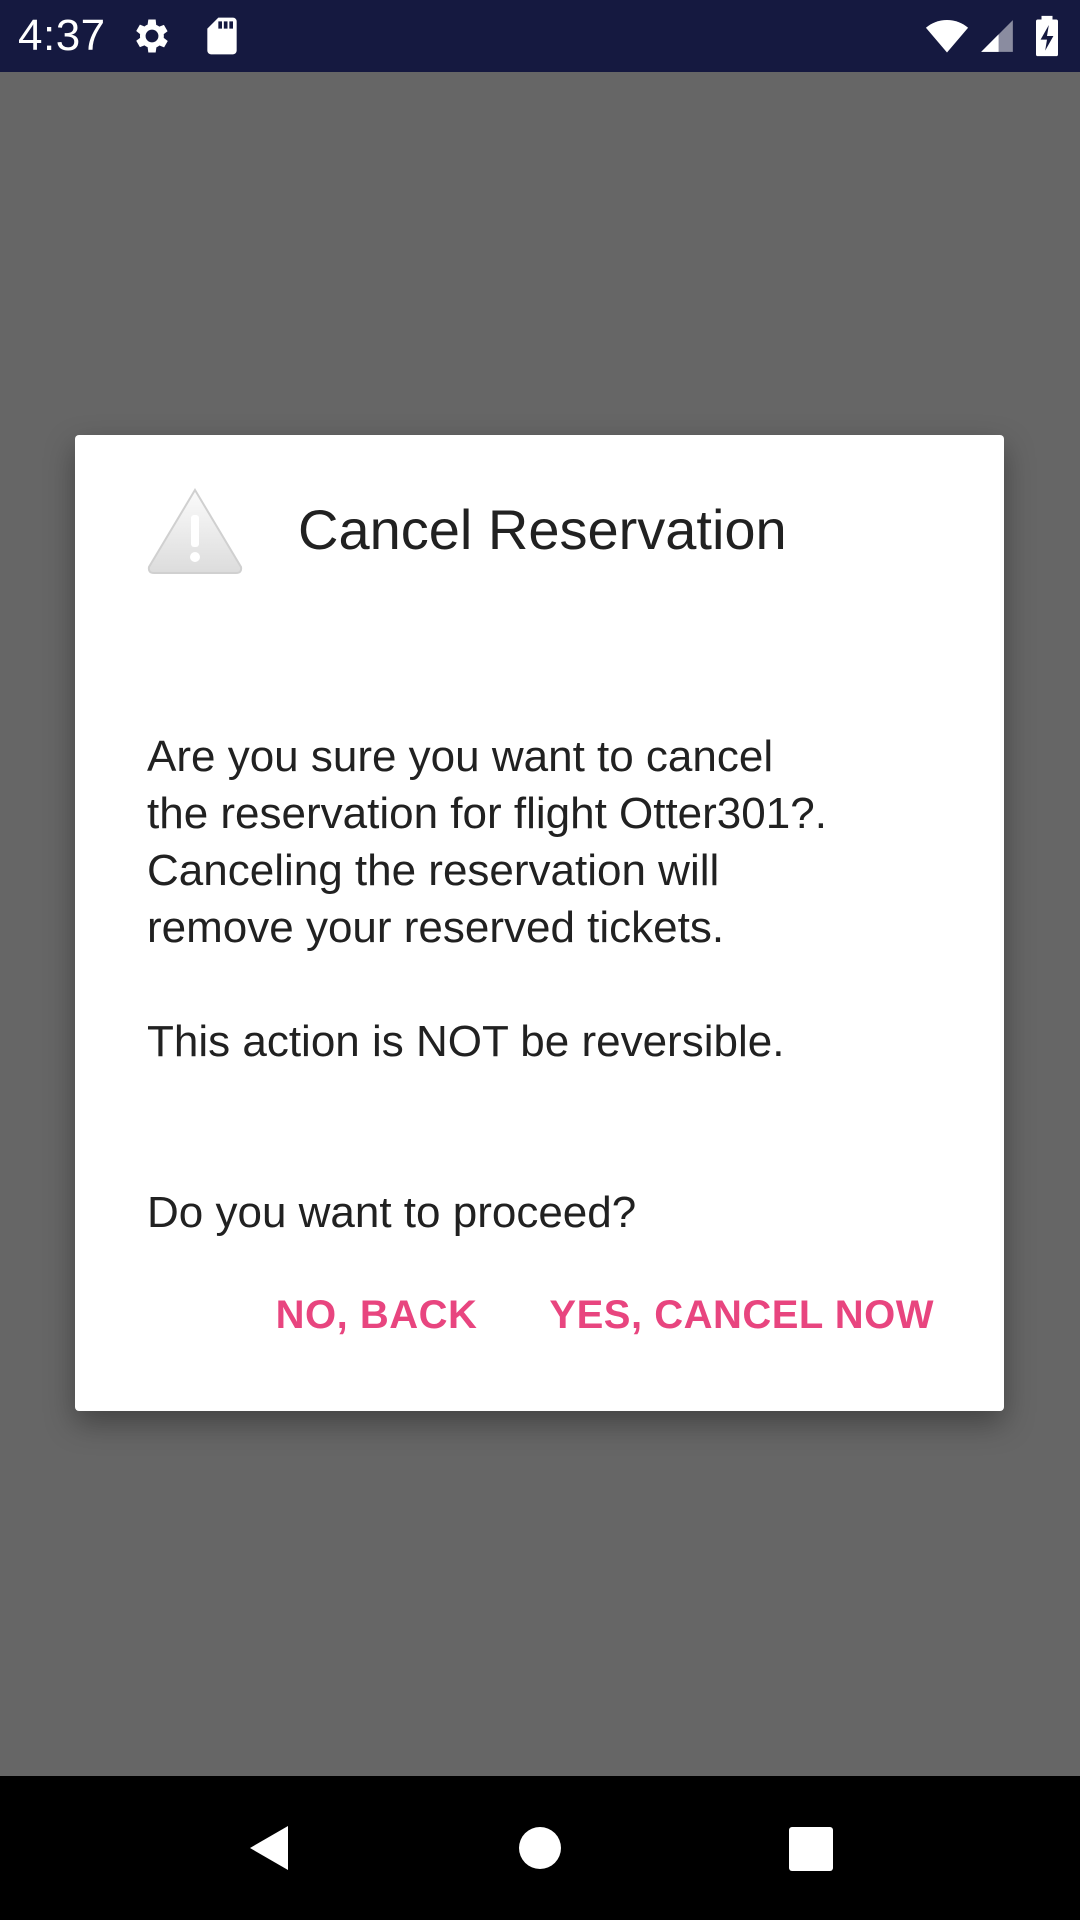  Describe the element at coordinates (947, 36) in the screenshot. I see `wifi-icon` at that location.